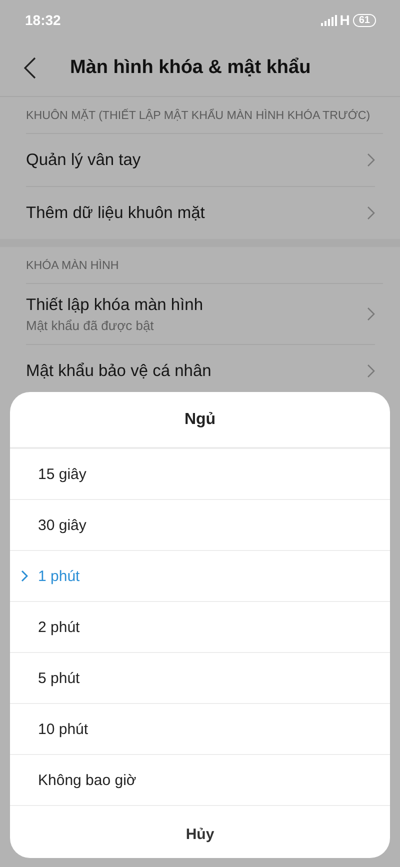 This screenshot has width=400, height=867. What do you see at coordinates (204, 265) in the screenshot?
I see `section-header: KHÓA MÀN HÌNH` at bounding box center [204, 265].